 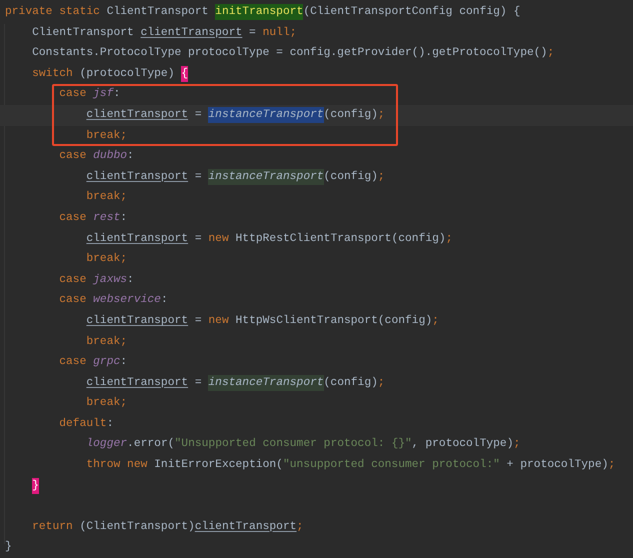 What do you see at coordinates (96, 280) in the screenshot?
I see `code-line: case jaxws:` at bounding box center [96, 280].